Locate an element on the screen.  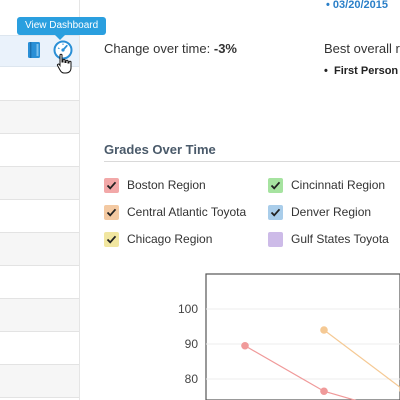
legend-item-central-atlantic-toyota: Central Atlantic Toyota is located at coordinates (175, 212).